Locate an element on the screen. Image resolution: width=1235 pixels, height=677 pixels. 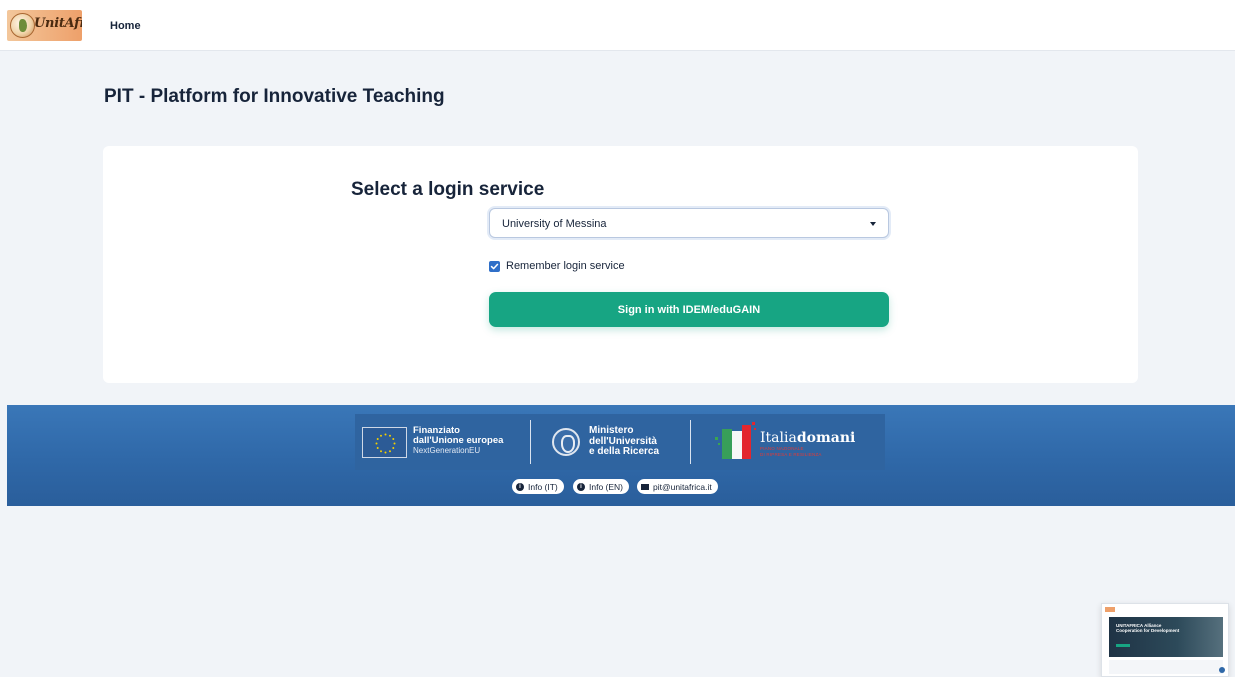
mail-icon is located at coordinates (645, 486).